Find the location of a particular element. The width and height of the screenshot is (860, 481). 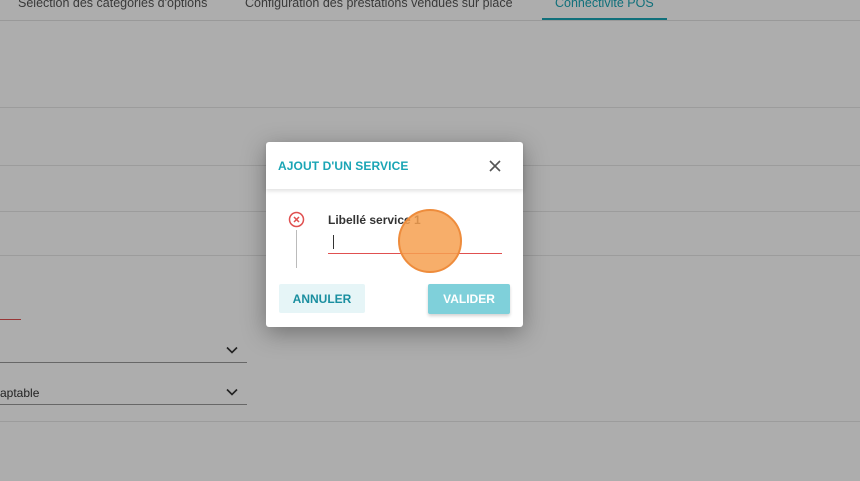

dialog-title: AJOUT D'UN SERVICE is located at coordinates (343, 166).